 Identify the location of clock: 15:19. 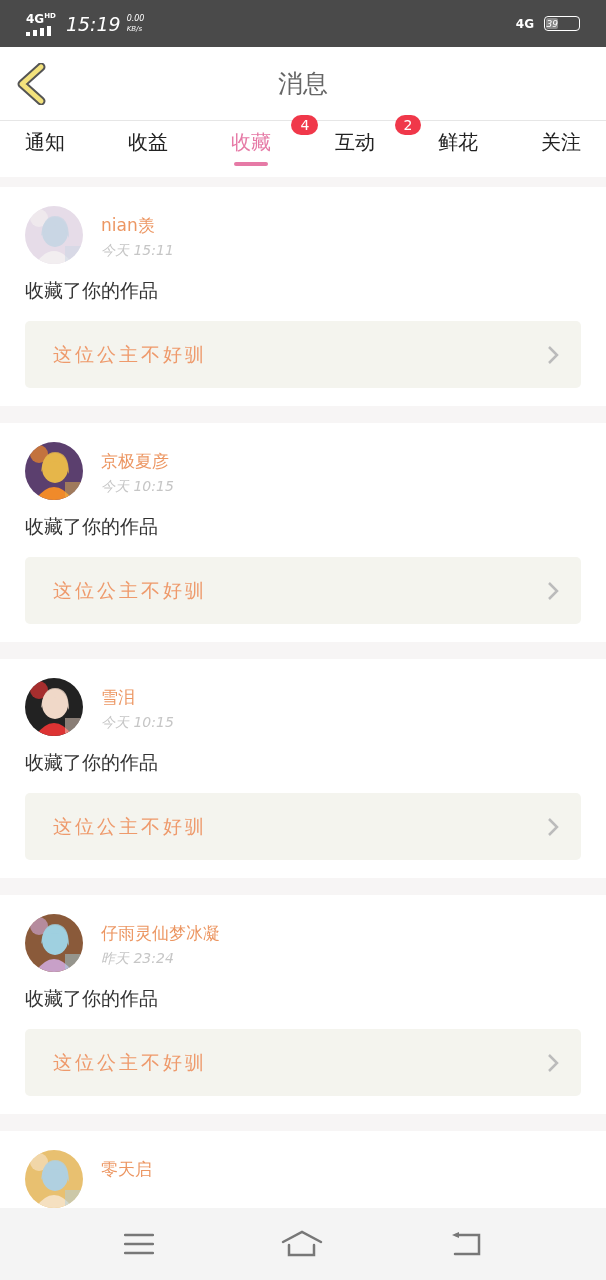
(93, 23).